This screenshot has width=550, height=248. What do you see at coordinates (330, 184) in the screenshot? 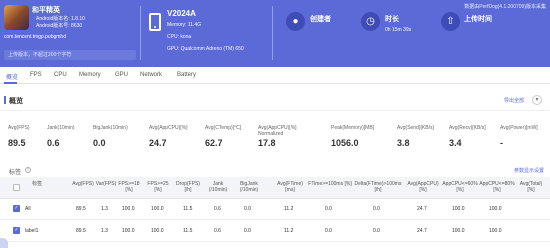
I see `column-header: FTime>=100ms [%]` at bounding box center [330, 184].